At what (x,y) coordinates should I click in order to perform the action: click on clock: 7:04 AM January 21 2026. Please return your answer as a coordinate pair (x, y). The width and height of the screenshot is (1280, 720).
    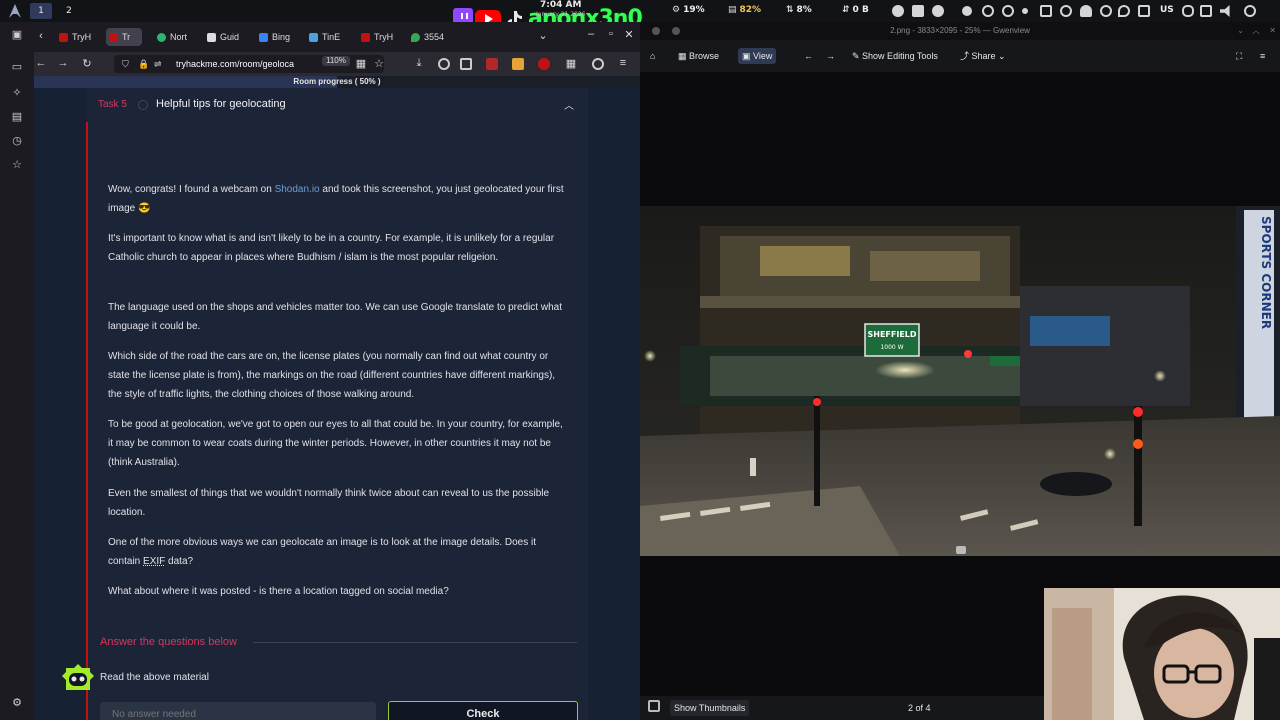
    Looking at the image, I should click on (560, 10).